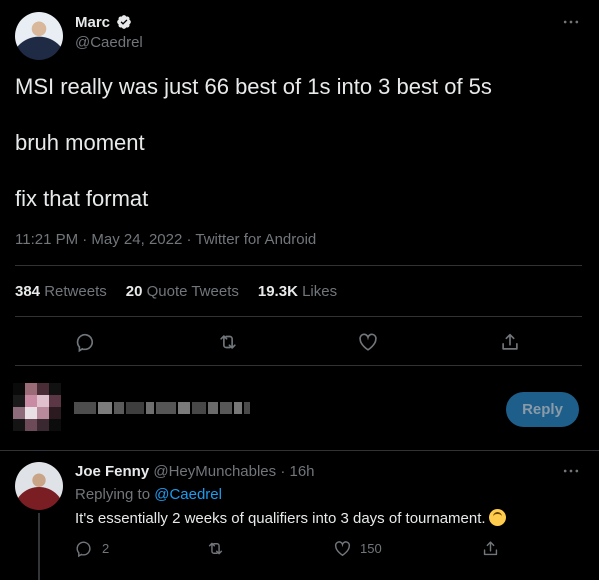 The image size is (599, 580). I want to click on reply-composer-placeholder-pixelated, so click(162, 408).